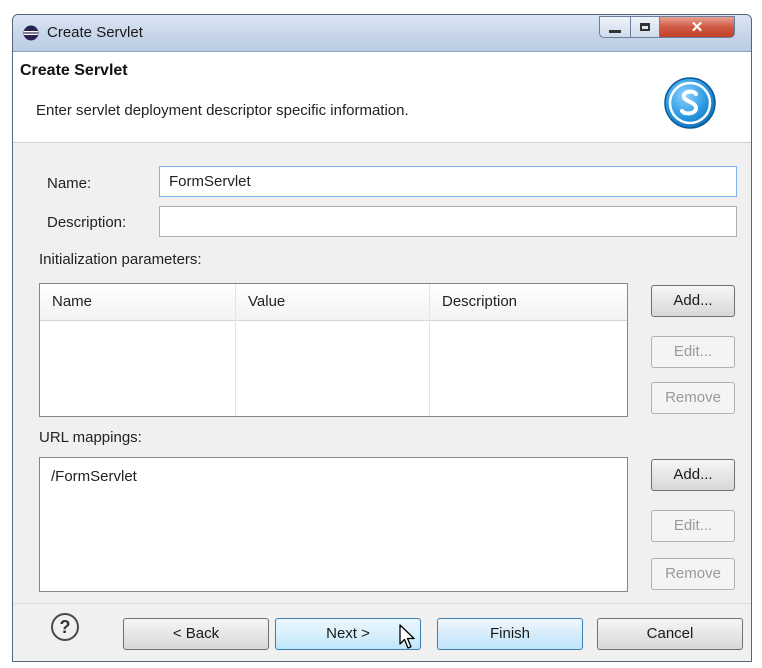 This screenshot has height=668, width=762. What do you see at coordinates (382, 33) in the screenshot?
I see `title-bar: Create Servlet ✕` at bounding box center [382, 33].